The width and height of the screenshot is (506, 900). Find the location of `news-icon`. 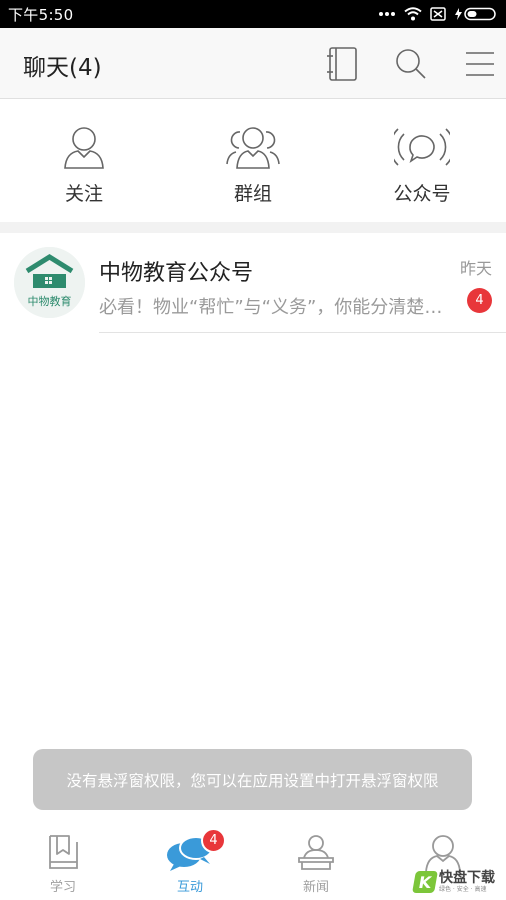

news-icon is located at coordinates (316, 853).